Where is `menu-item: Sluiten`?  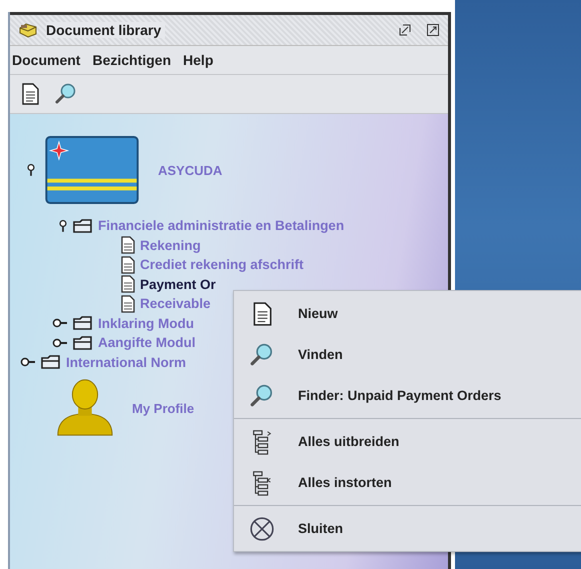 menu-item: Sluiten is located at coordinates (407, 528).